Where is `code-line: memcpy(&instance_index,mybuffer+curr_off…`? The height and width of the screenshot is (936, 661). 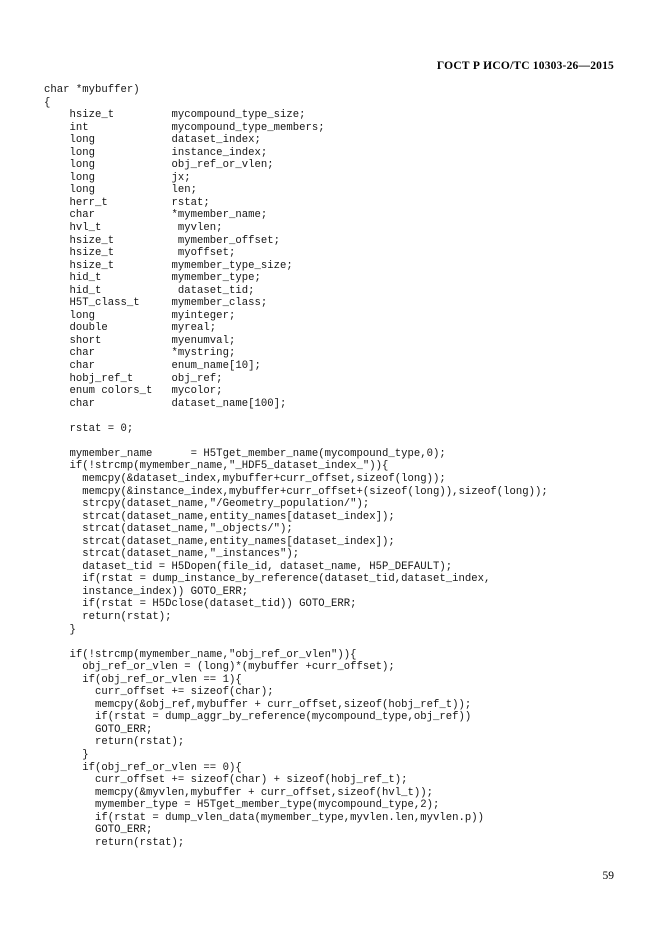 code-line: memcpy(&instance_index,mybuffer+curr_off… is located at coordinates (296, 491).